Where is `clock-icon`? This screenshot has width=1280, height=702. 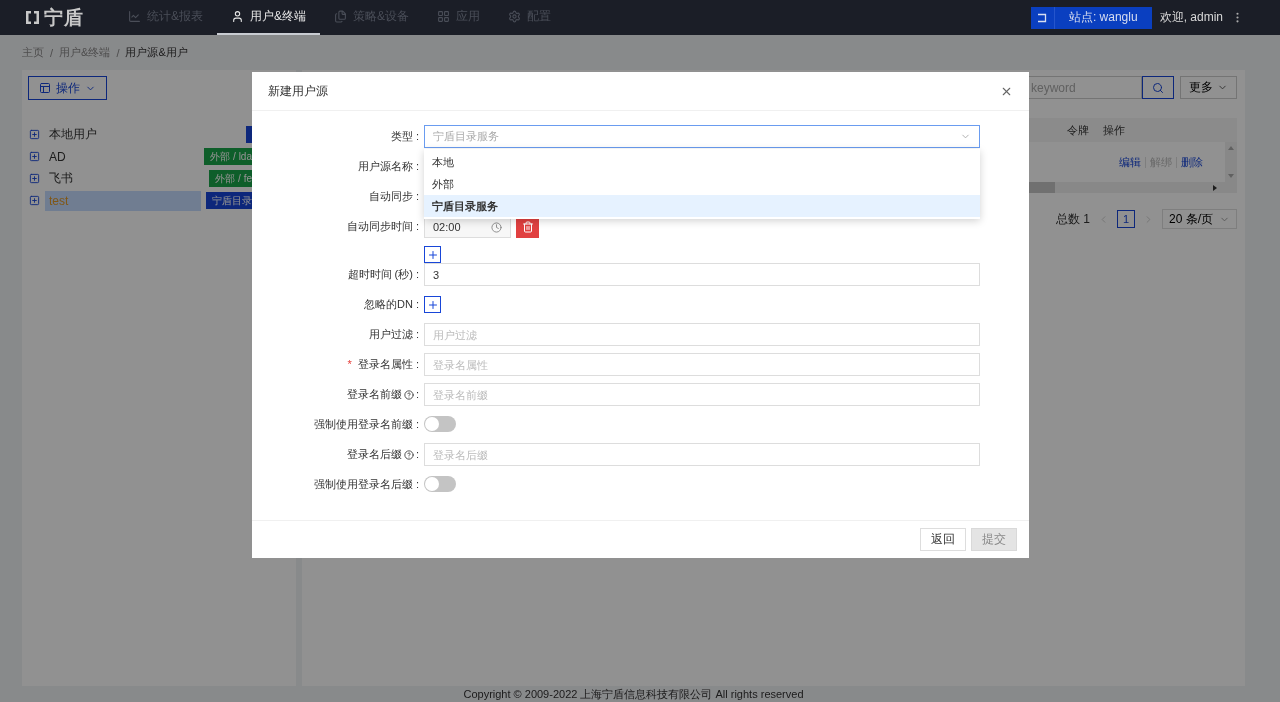 clock-icon is located at coordinates (496, 227).